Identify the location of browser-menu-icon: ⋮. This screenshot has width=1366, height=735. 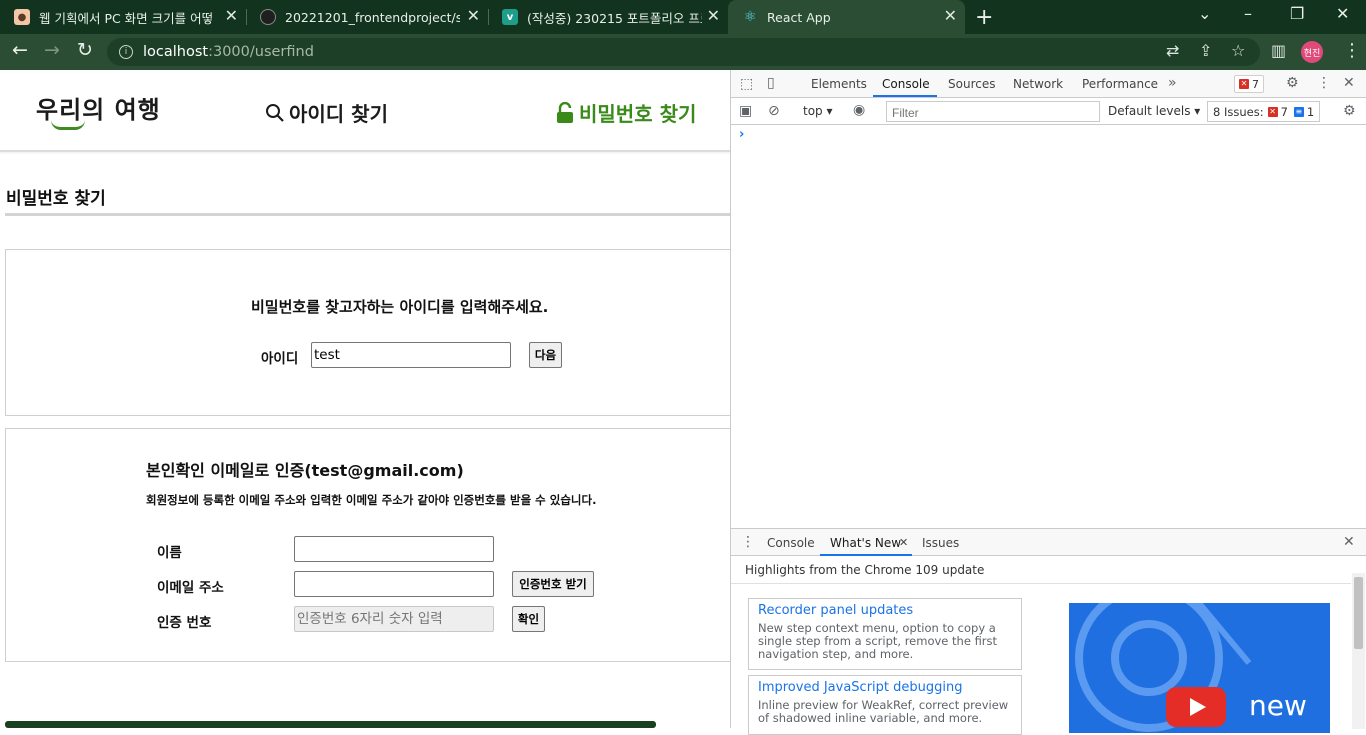
(1352, 50).